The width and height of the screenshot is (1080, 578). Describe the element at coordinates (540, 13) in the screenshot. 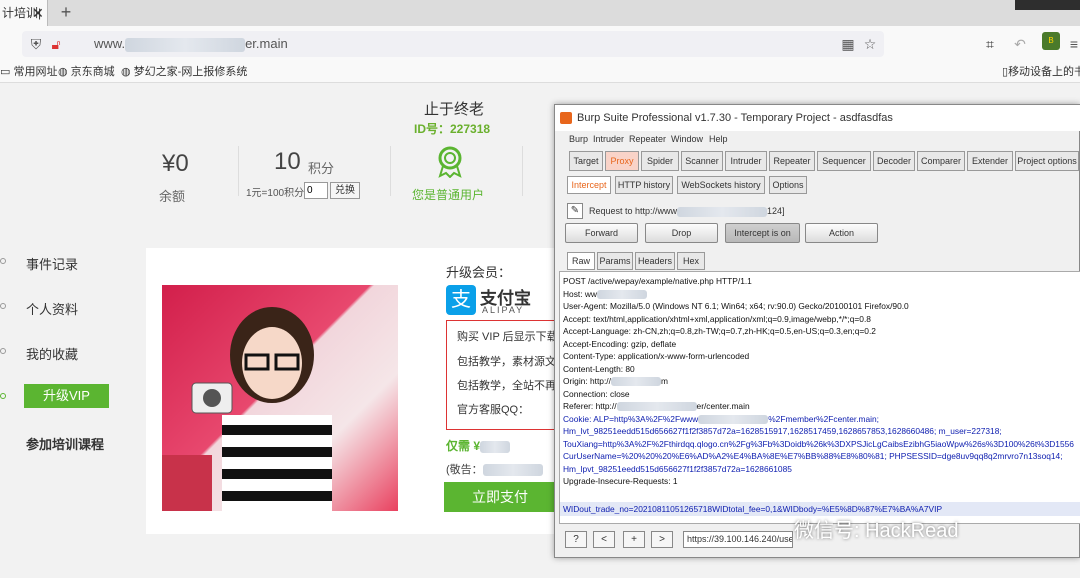

I see `tab-bar: 计培训| ✕ +` at that location.